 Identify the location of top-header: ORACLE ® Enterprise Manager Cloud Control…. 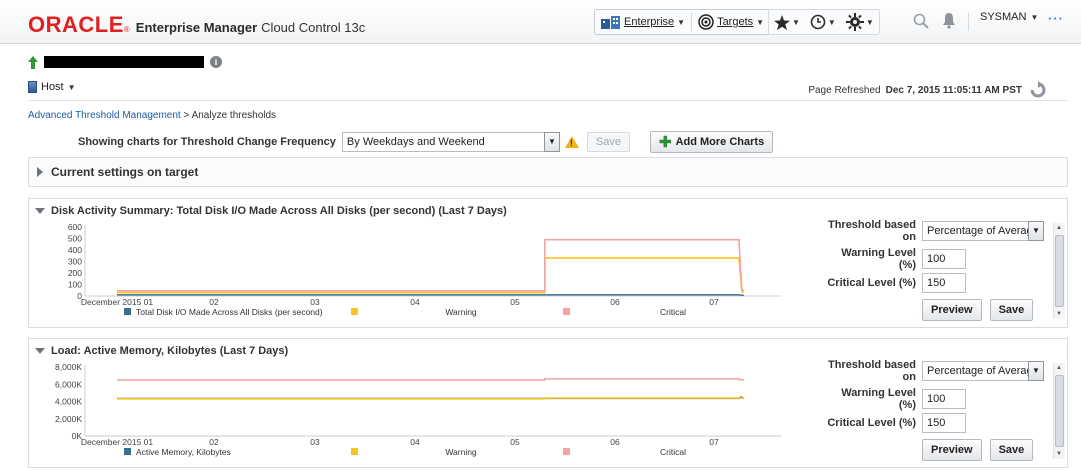
(540, 22).